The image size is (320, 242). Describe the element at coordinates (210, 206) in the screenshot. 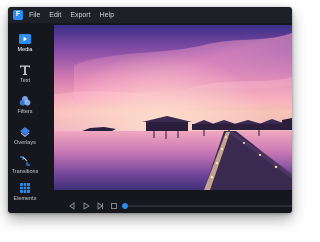

I see `progress-track` at that location.